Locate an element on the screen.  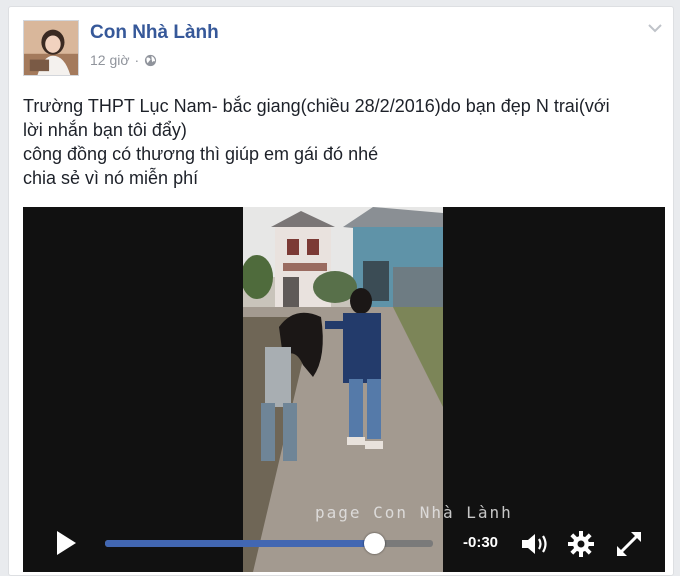
avatar-image is located at coordinates (51, 48).